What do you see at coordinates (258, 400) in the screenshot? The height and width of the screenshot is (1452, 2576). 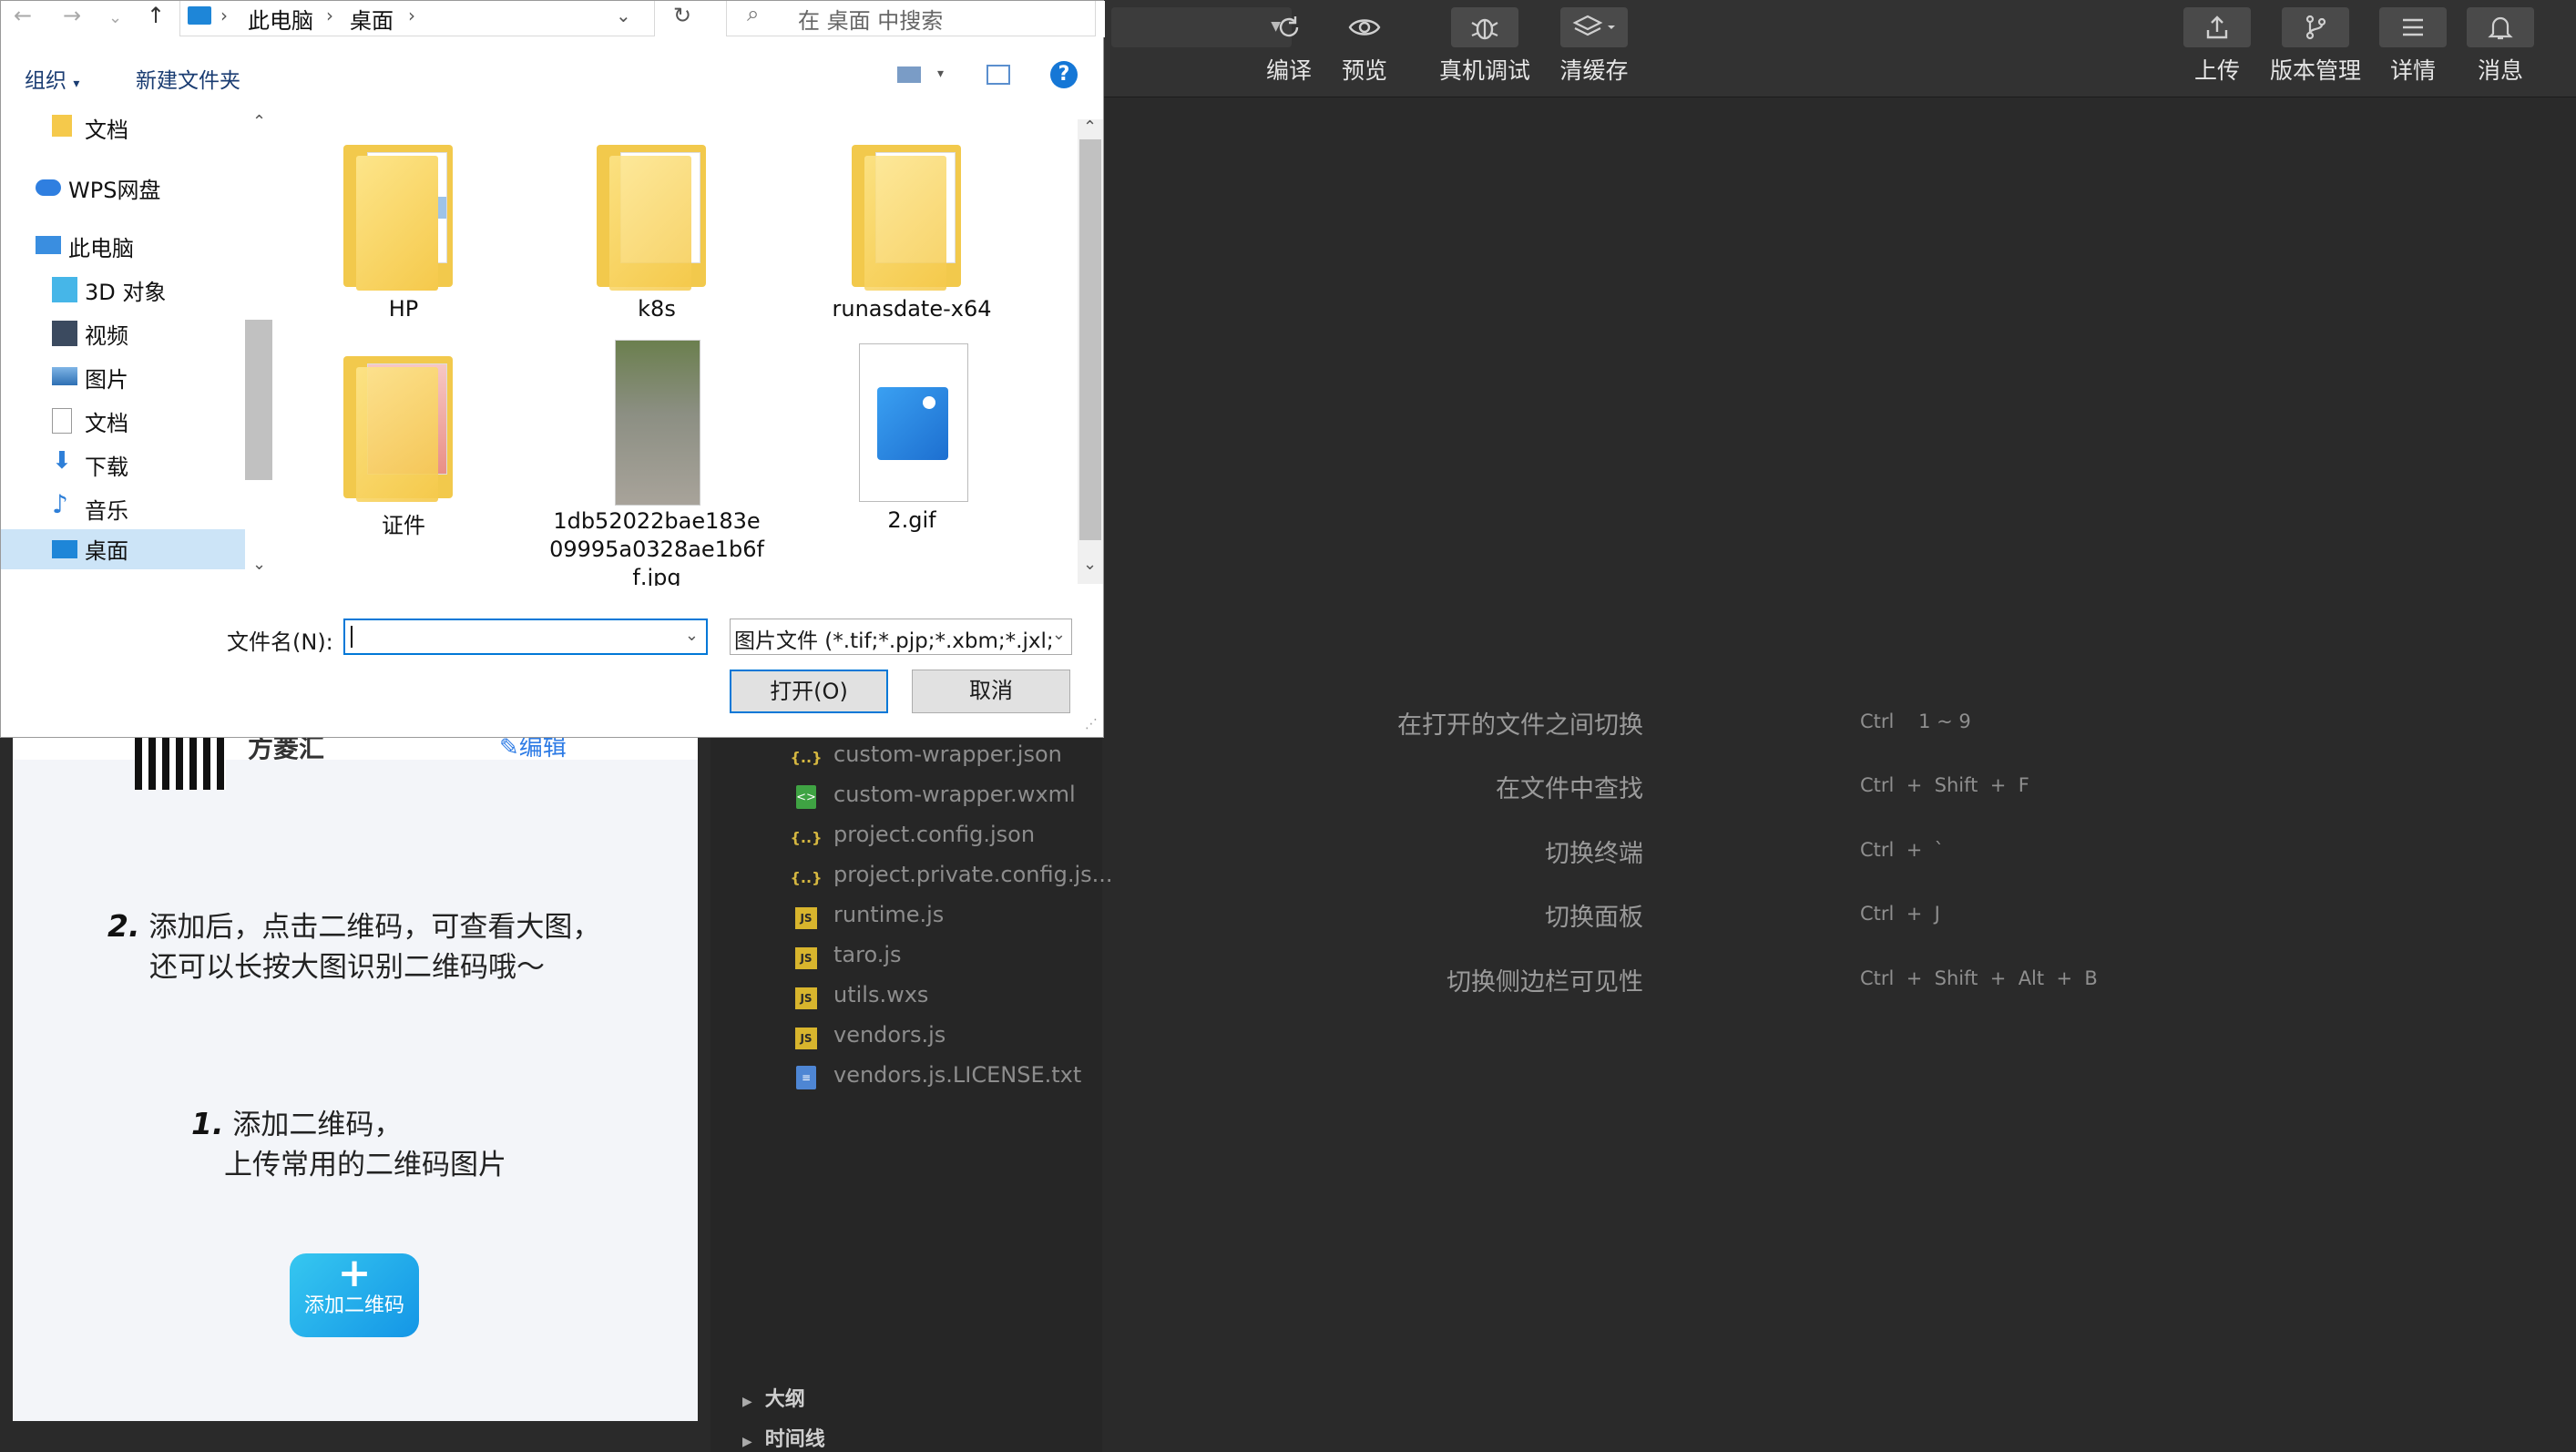 I see `nav-scrollbar-thumb` at bounding box center [258, 400].